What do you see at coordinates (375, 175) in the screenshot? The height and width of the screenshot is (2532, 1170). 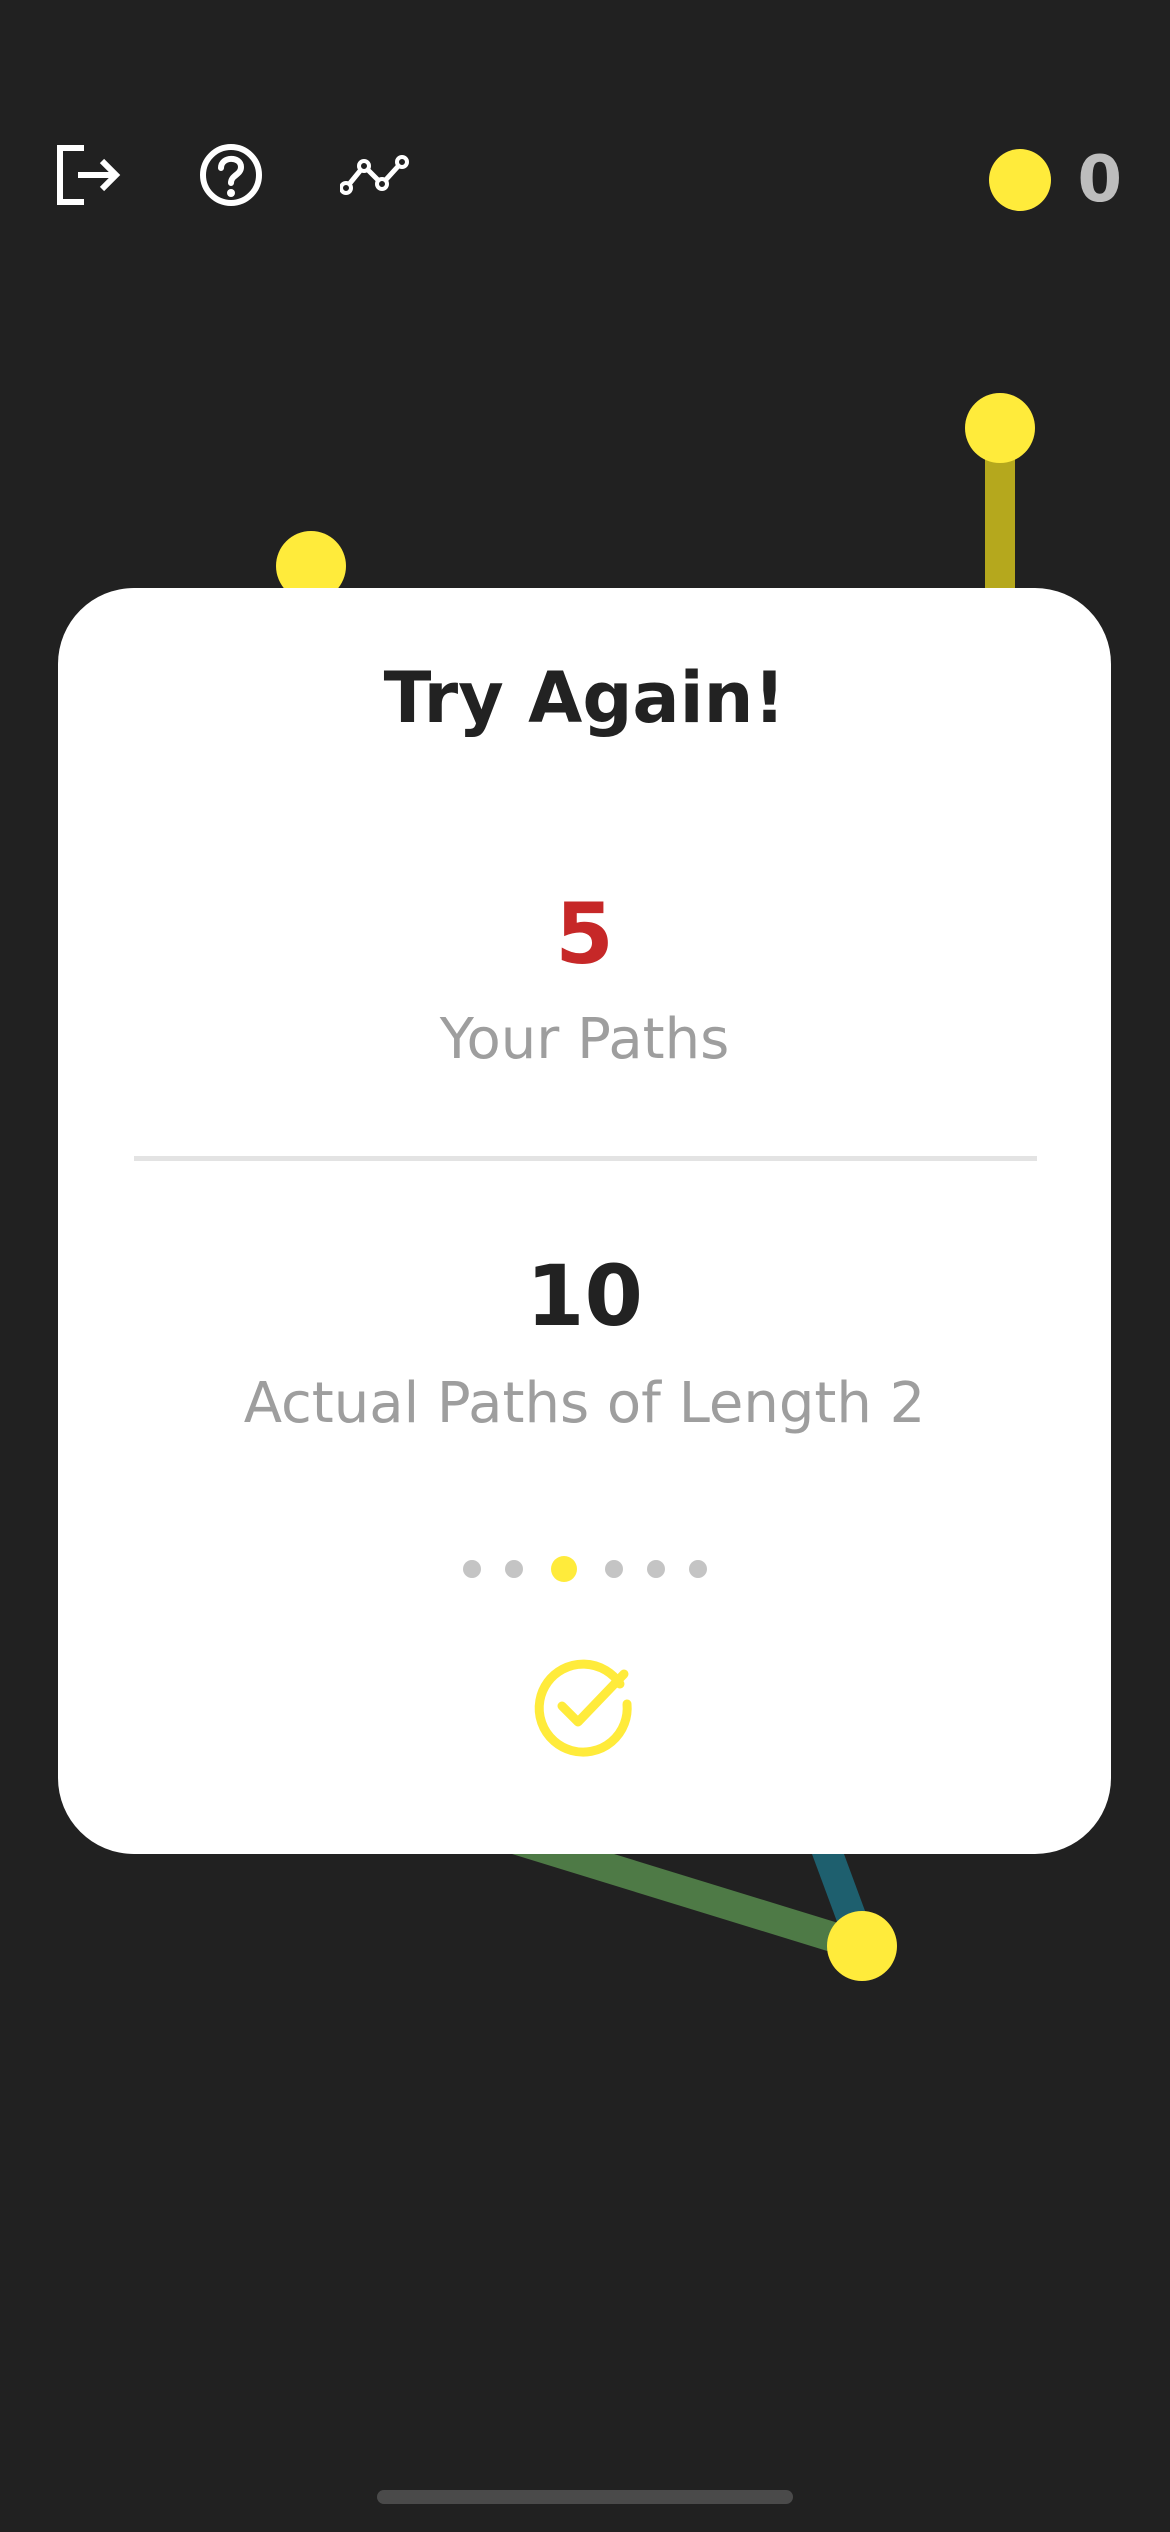 I see `graph-icon` at bounding box center [375, 175].